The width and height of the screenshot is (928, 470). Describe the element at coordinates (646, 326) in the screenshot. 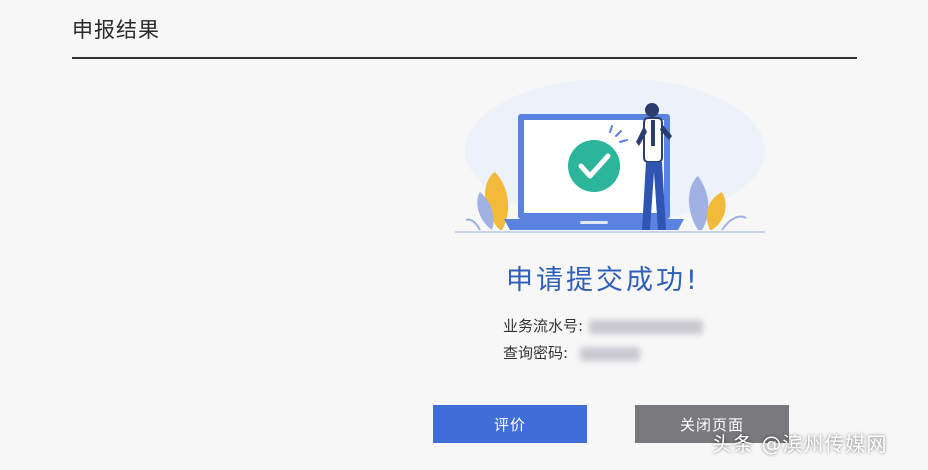

I see `serial-number-value` at that location.